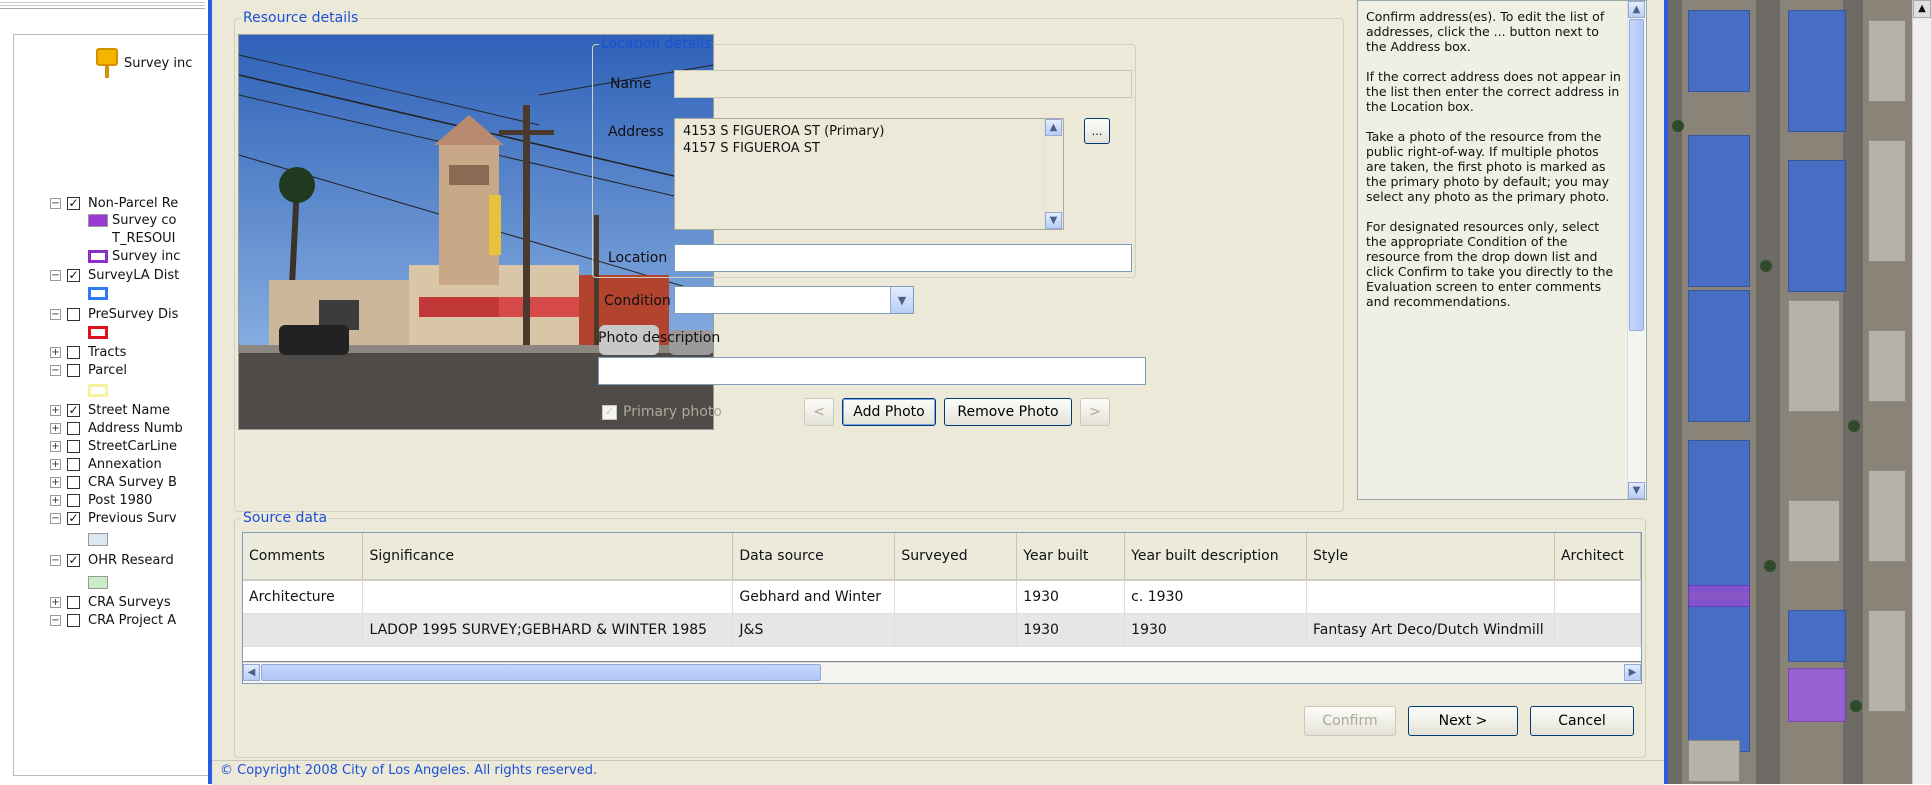 The width and height of the screenshot is (1931, 785). What do you see at coordinates (1921, 392) in the screenshot?
I see `map-scrollbar: ▲` at bounding box center [1921, 392].